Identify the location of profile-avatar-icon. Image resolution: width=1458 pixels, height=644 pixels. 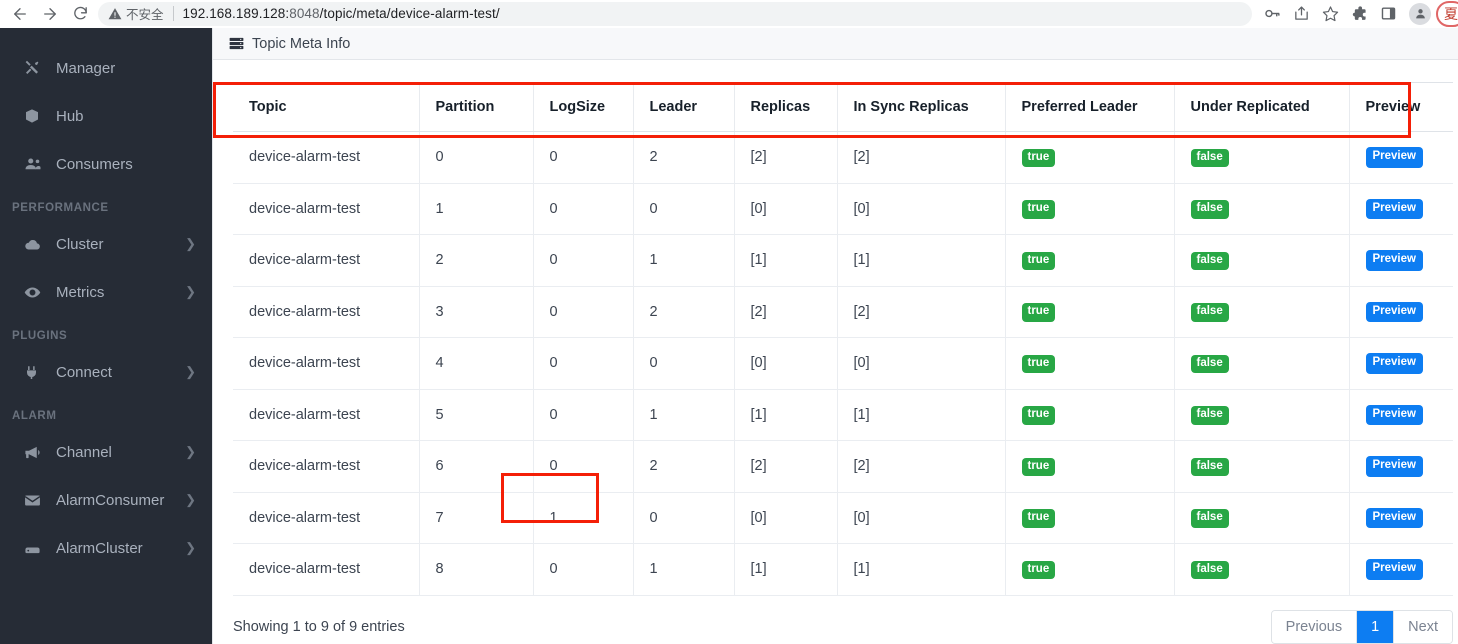
(1420, 13).